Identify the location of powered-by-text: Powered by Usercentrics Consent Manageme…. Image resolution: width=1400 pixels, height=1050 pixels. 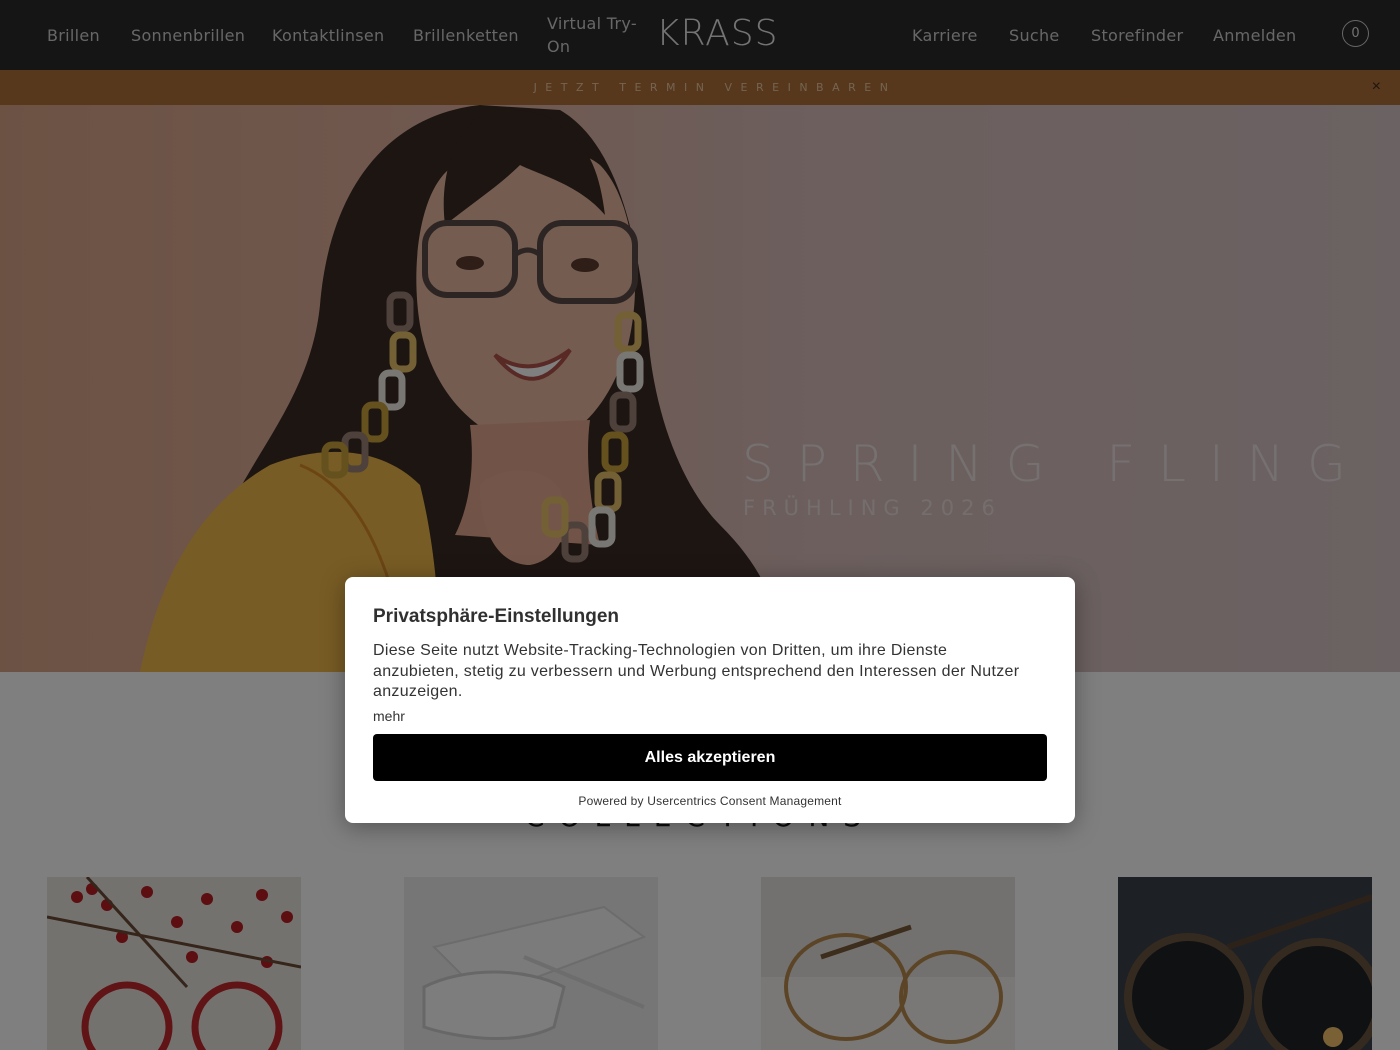
(710, 801).